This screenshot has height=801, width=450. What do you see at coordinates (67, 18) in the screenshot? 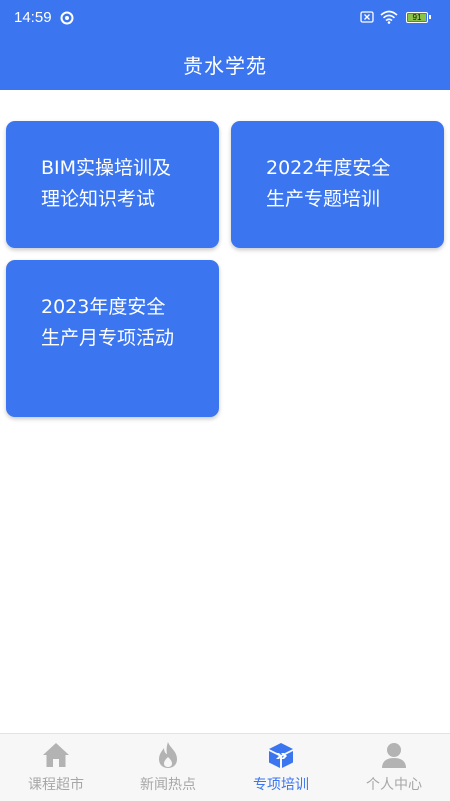
I see `sync-icon` at bounding box center [67, 18].